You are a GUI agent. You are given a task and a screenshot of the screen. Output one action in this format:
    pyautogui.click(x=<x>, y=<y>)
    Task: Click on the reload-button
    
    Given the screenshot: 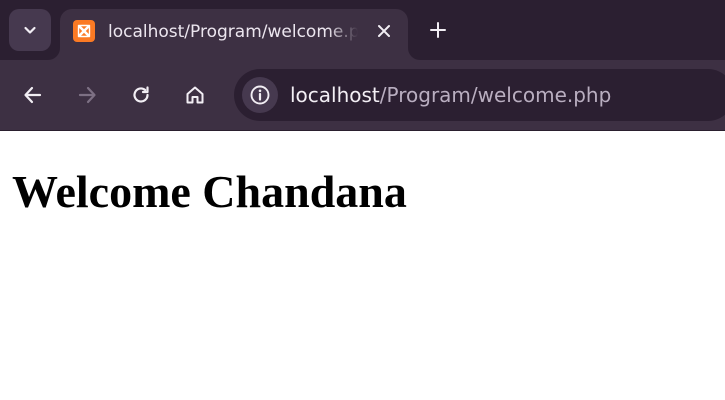 What is the action you would take?
    pyautogui.click(x=141, y=95)
    